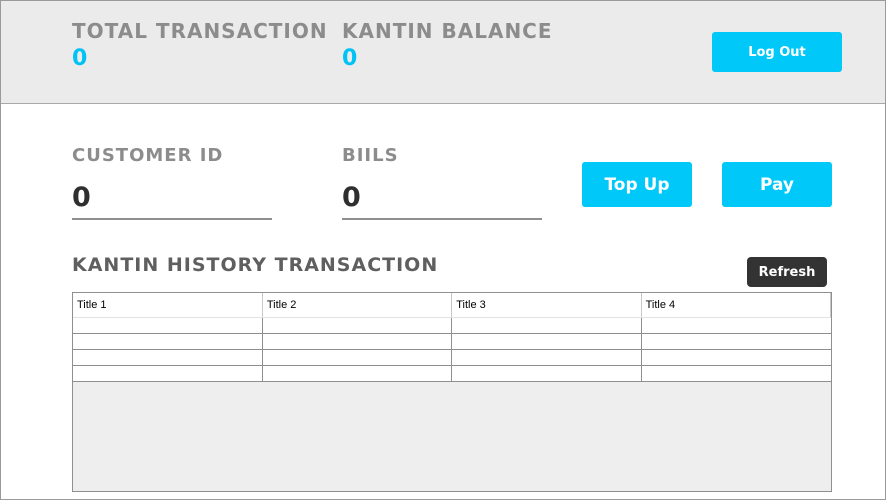 The image size is (886, 500). I want to click on customer-id-label: CUSTOMER ID, so click(148, 155).